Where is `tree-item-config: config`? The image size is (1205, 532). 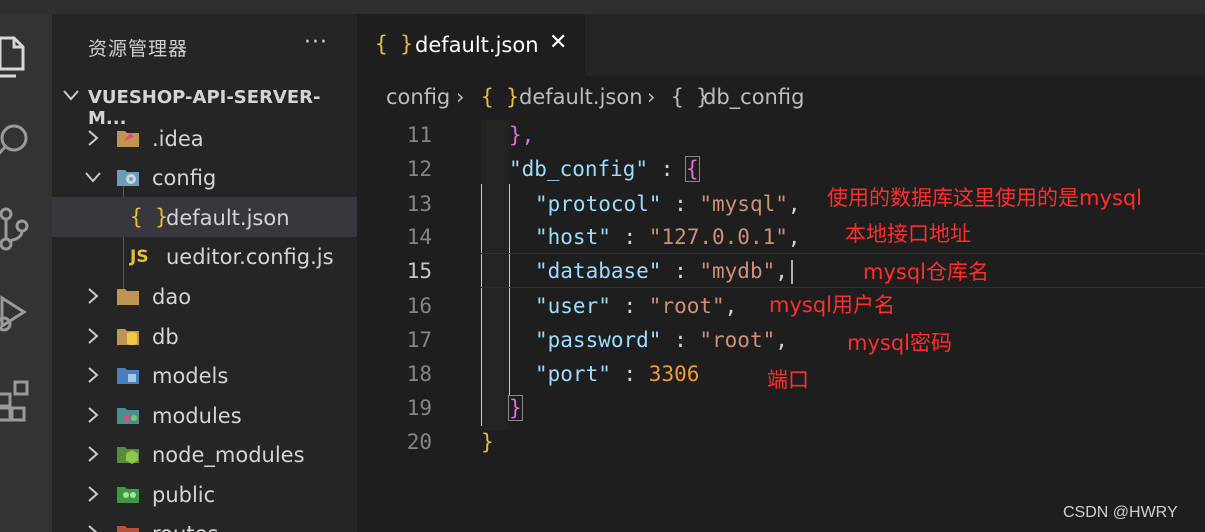 tree-item-config: config is located at coordinates (204, 177).